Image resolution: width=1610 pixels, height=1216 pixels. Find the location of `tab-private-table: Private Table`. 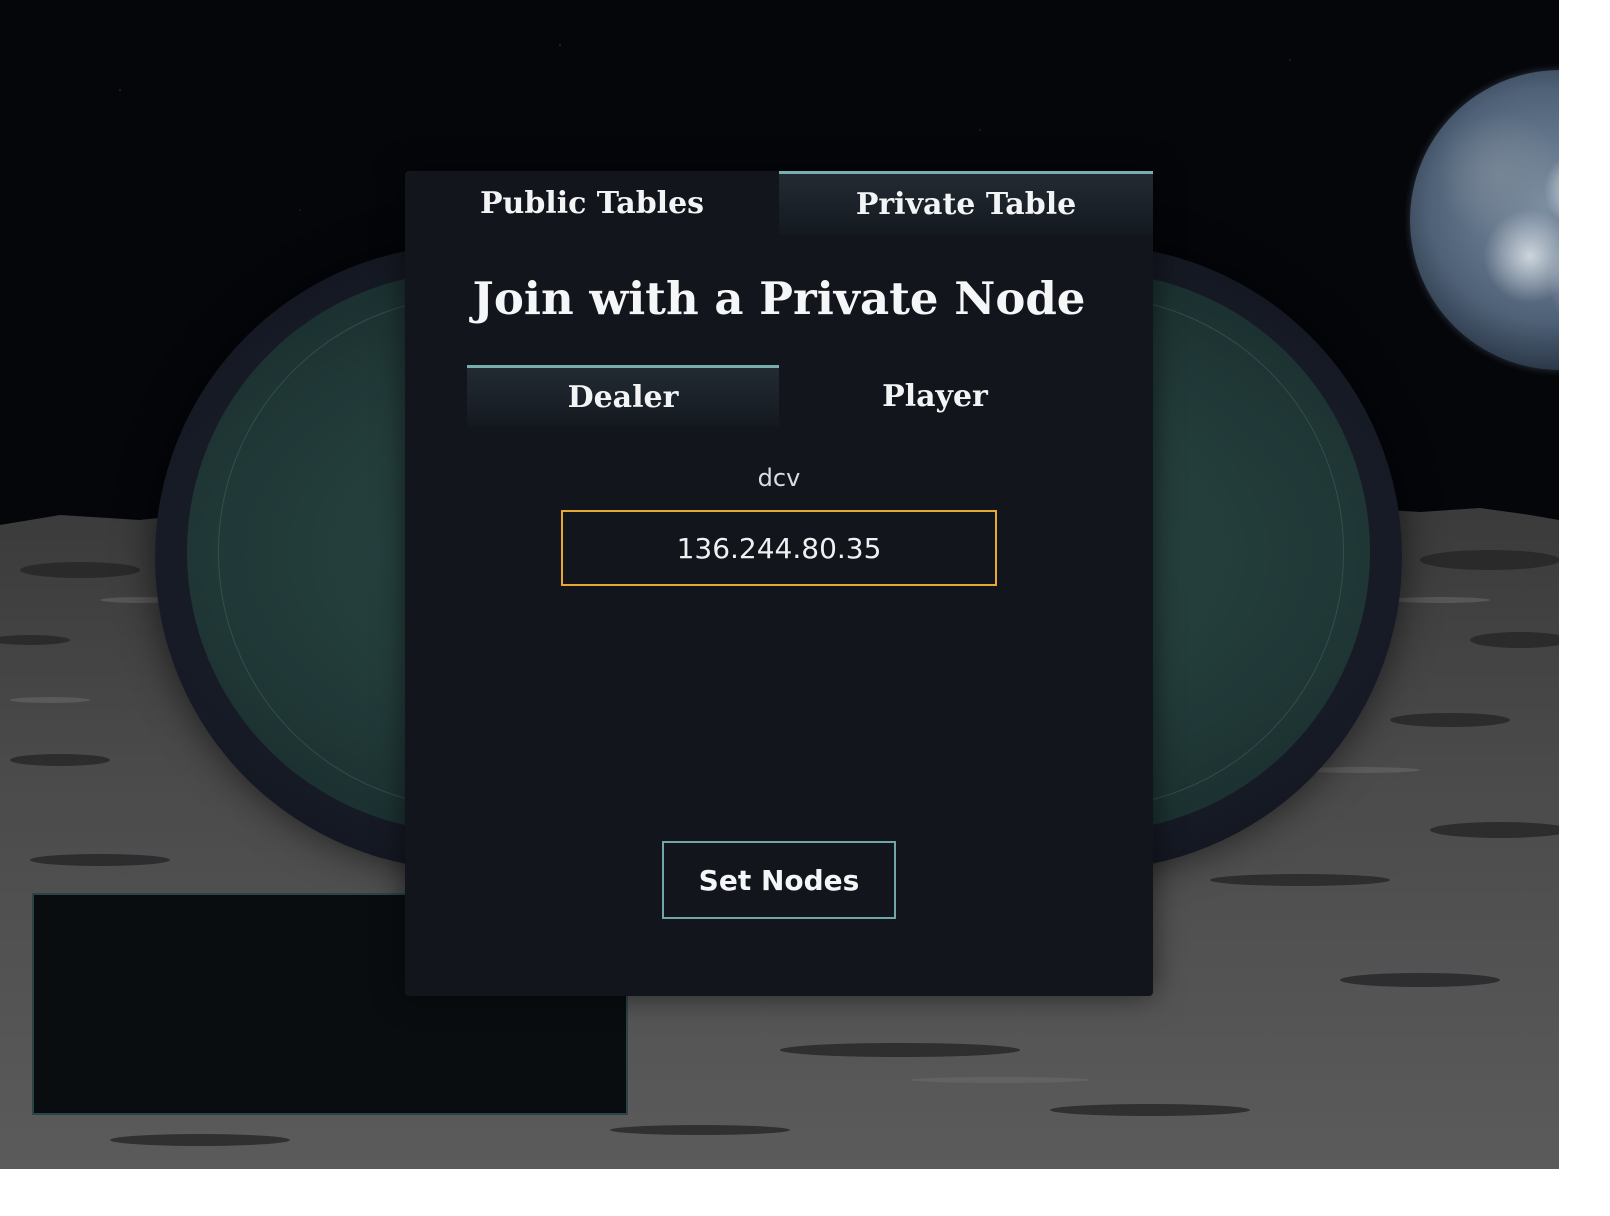

tab-private-table: Private Table is located at coordinates (966, 203).